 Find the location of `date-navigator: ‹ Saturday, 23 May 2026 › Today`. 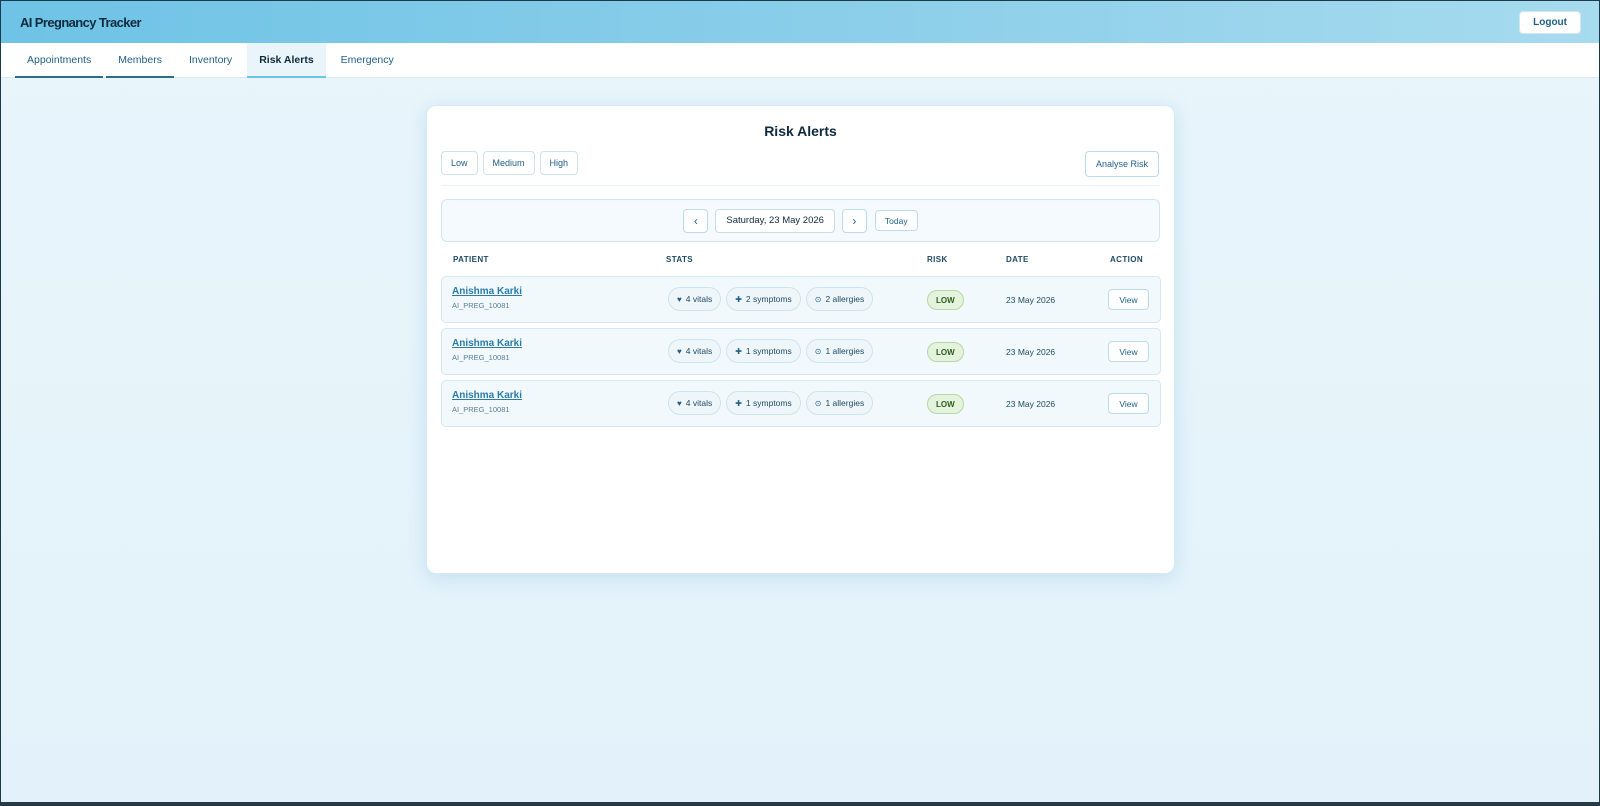

date-navigator: ‹ Saturday, 23 May 2026 › Today is located at coordinates (800, 220).